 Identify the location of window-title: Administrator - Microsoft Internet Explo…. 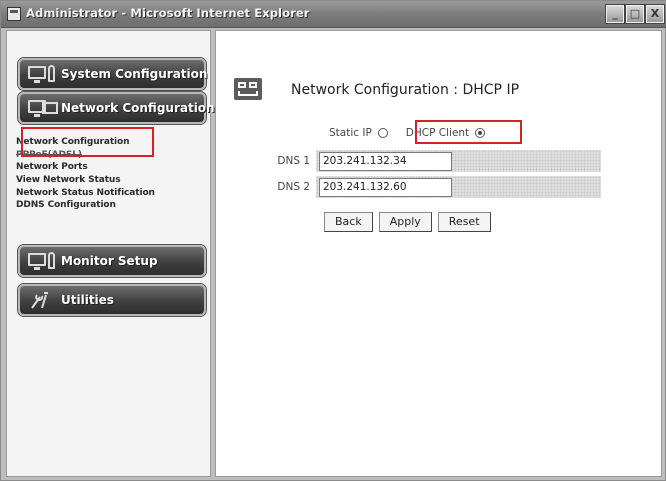
(168, 13).